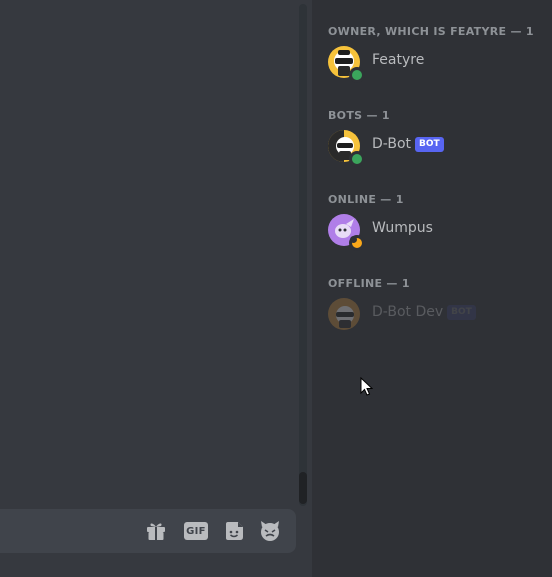 This screenshot has width=552, height=577. I want to click on sticker-icon, so click(234, 531).